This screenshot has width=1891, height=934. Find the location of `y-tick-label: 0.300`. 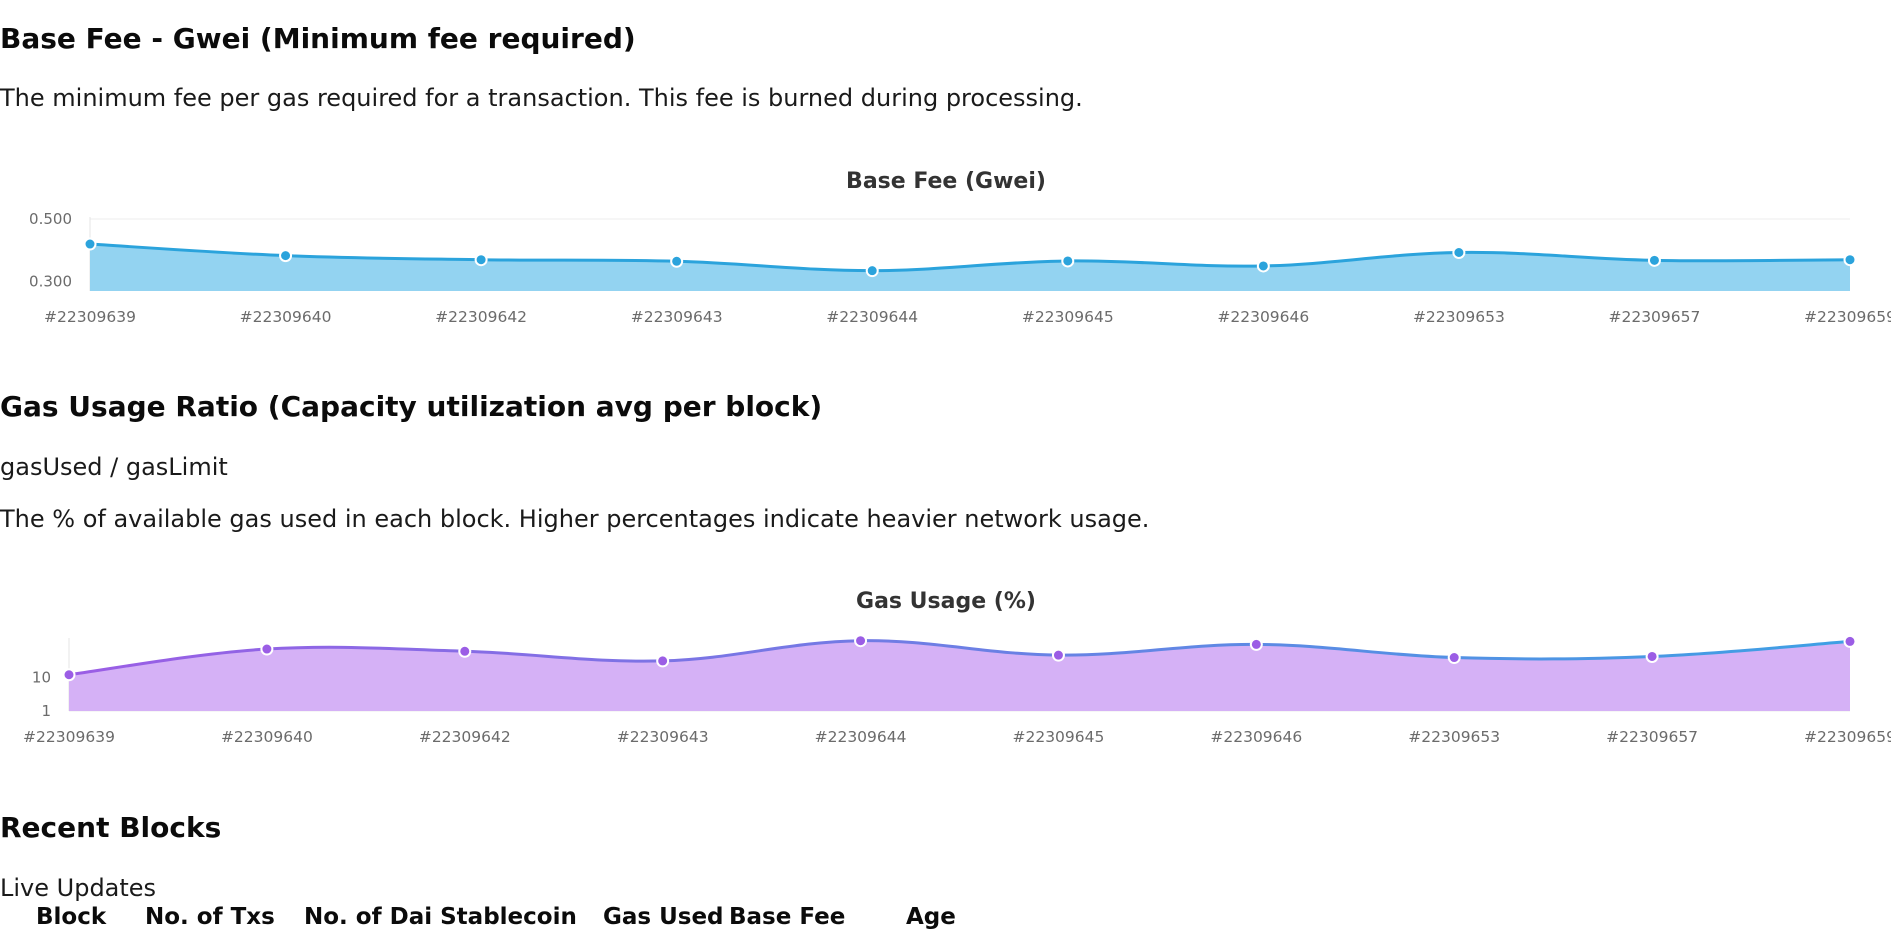

y-tick-label: 0.300 is located at coordinates (50, 282).